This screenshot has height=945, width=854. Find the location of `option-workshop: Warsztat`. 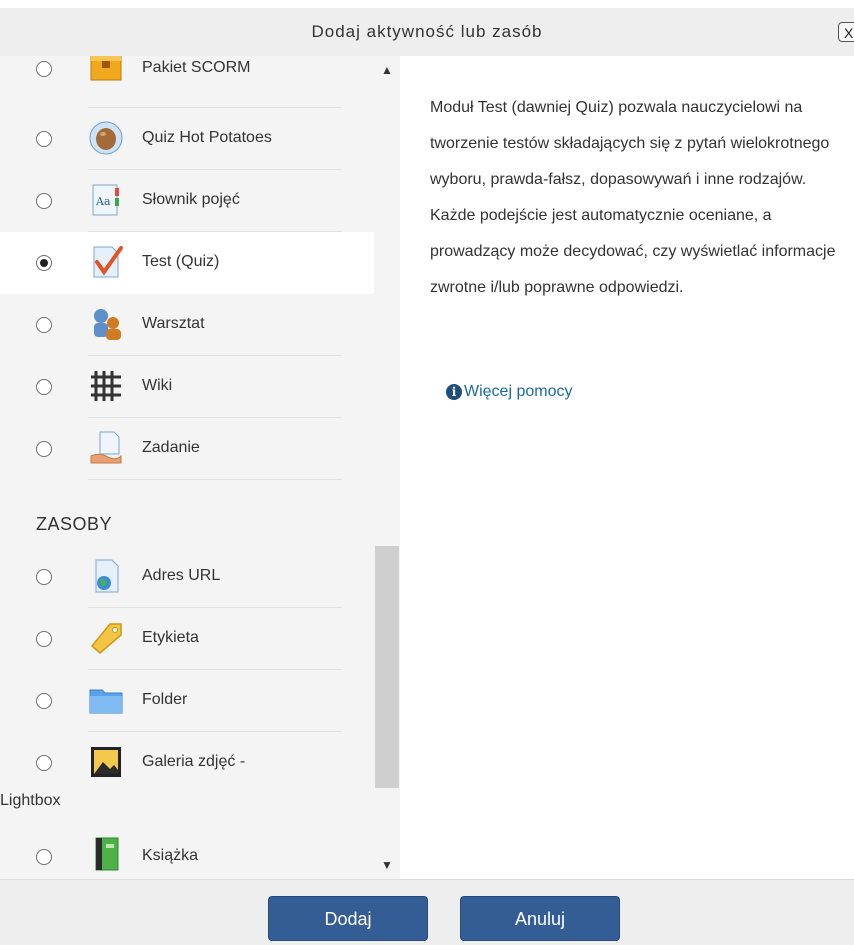

option-workshop: Warsztat is located at coordinates (187, 325).